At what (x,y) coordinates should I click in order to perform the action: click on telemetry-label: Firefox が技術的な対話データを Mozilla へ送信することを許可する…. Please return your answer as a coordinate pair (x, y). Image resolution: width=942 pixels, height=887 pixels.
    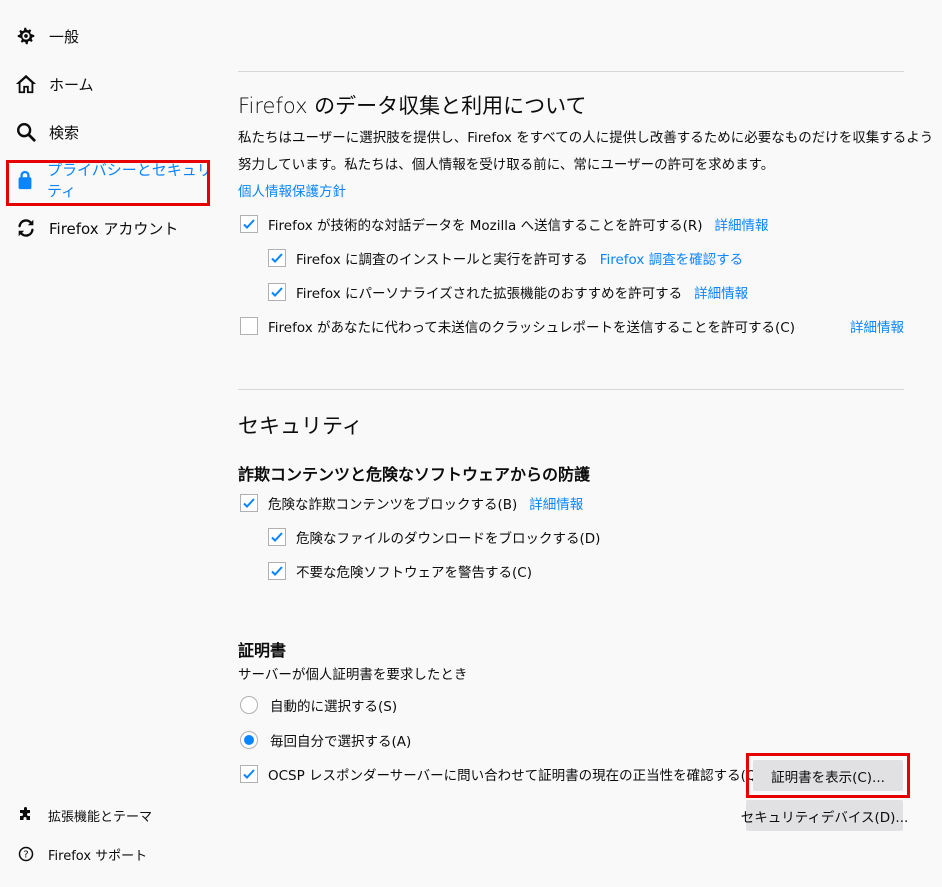
    Looking at the image, I should click on (485, 224).